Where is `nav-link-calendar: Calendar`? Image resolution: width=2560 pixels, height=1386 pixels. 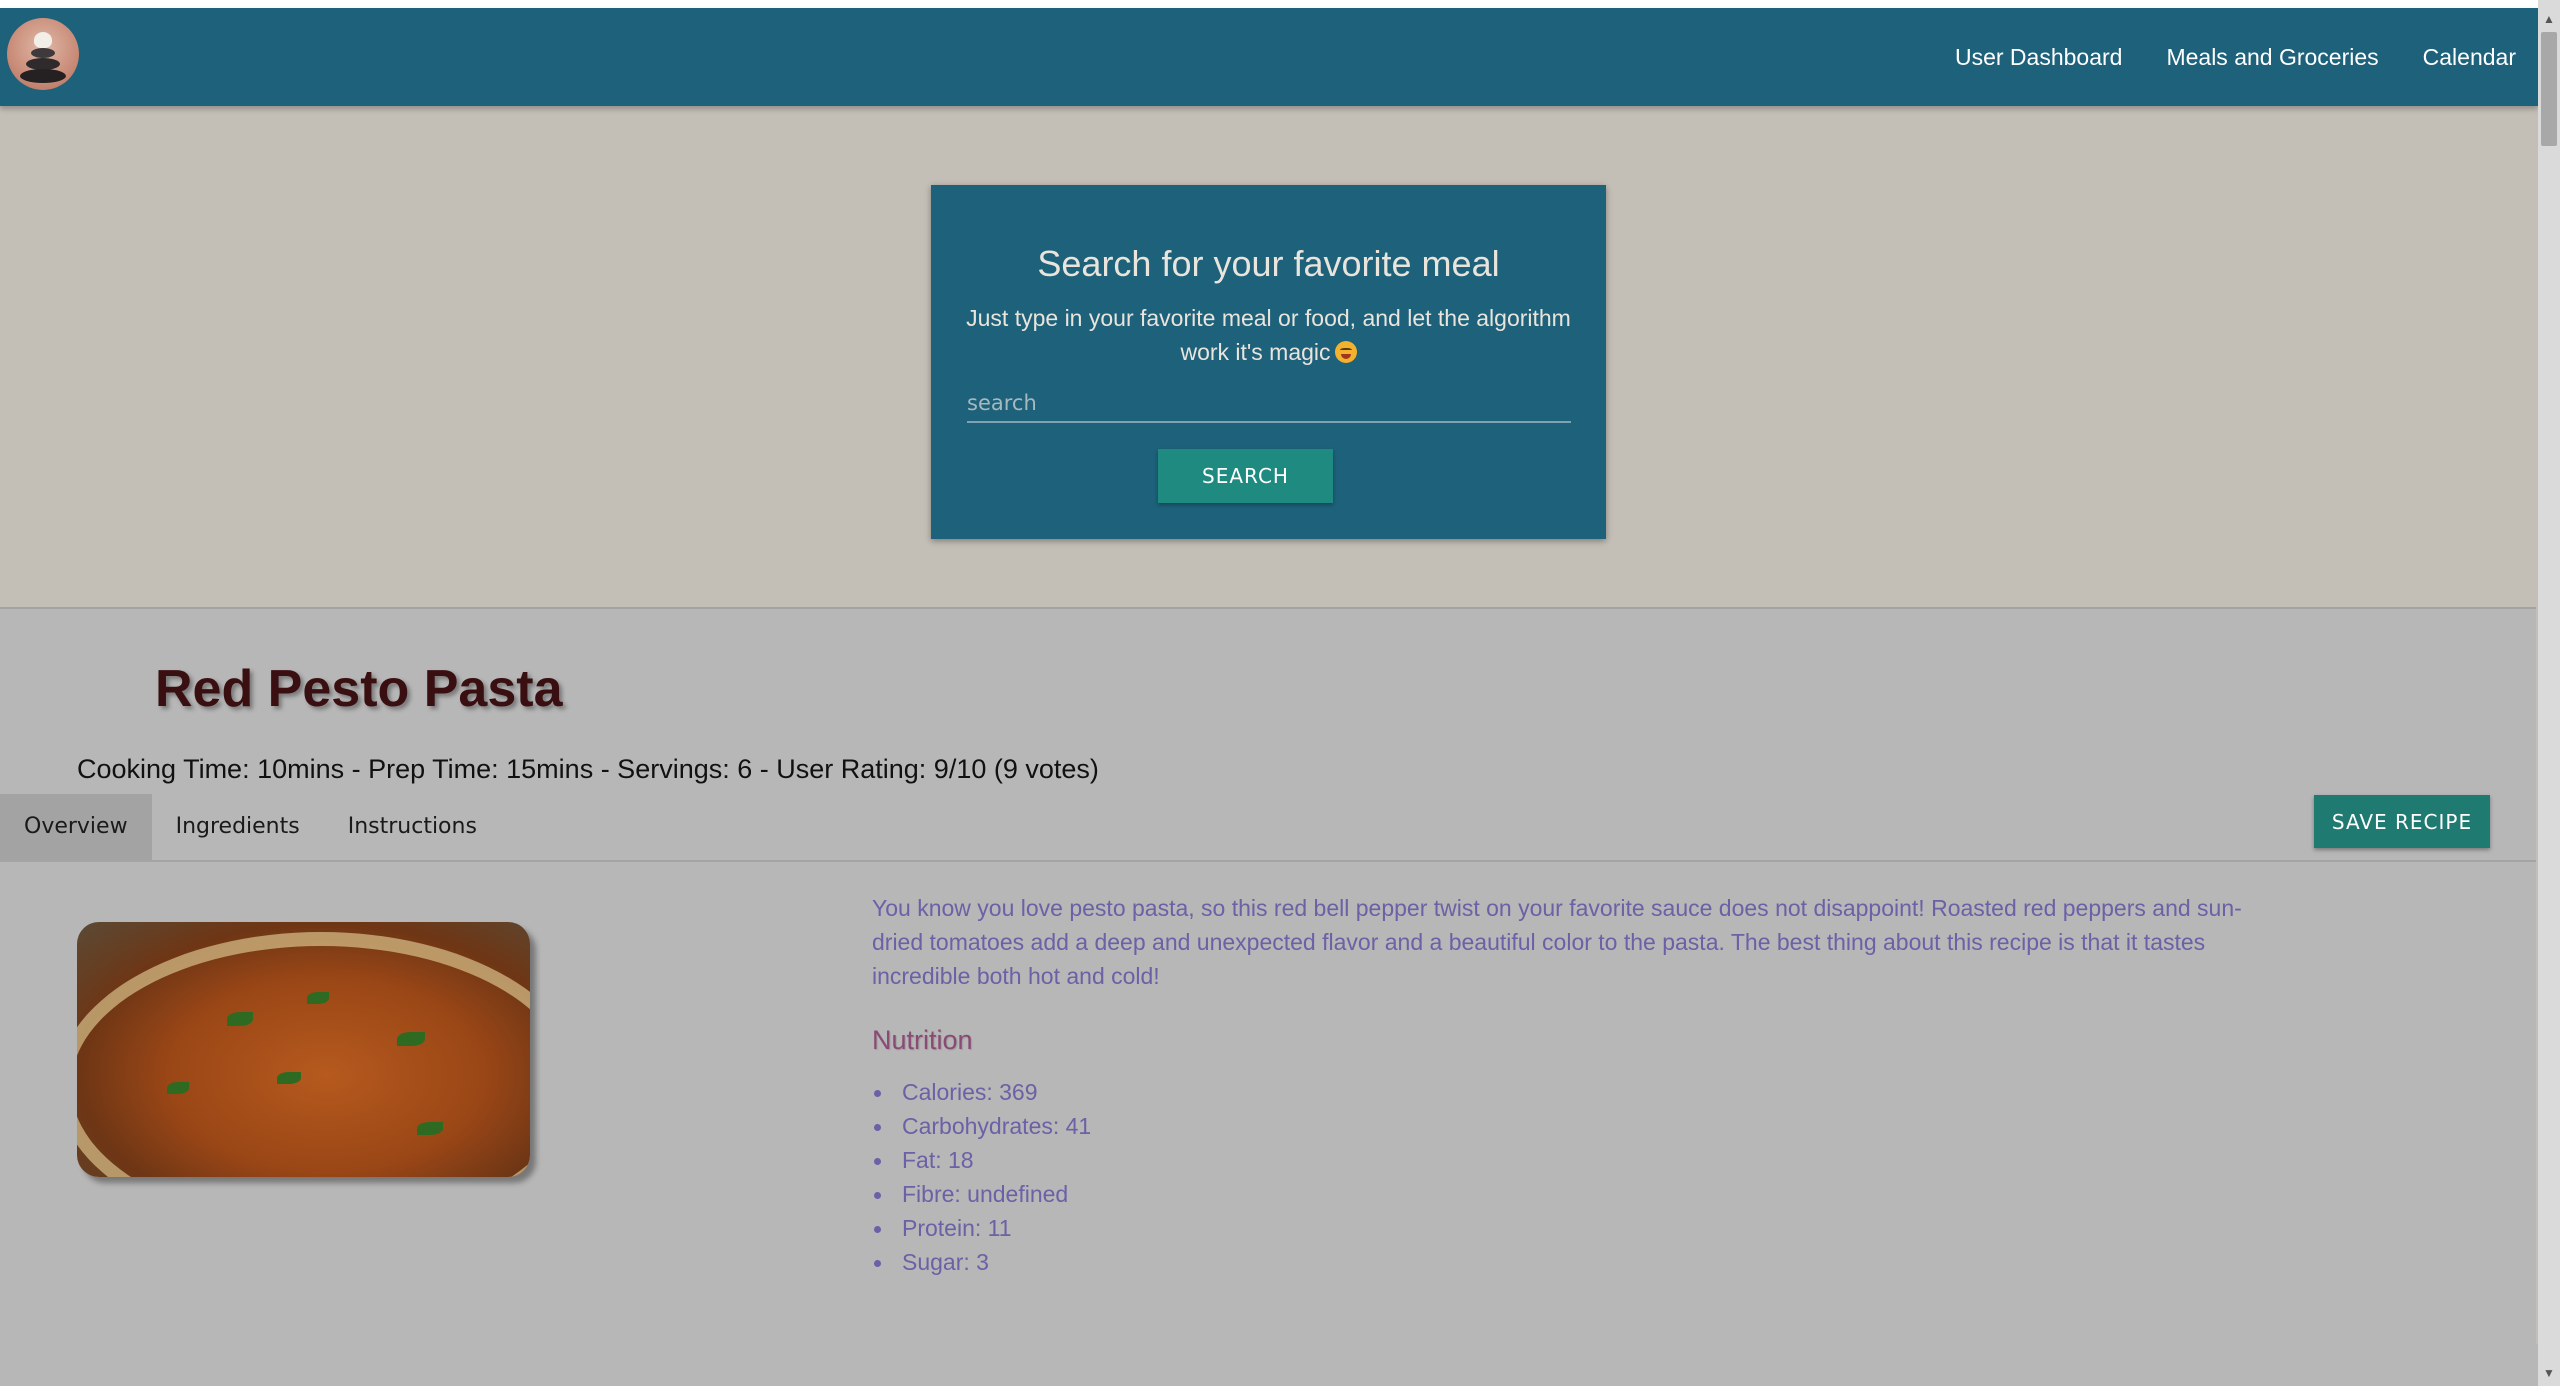 nav-link-calendar: Calendar is located at coordinates (2469, 57).